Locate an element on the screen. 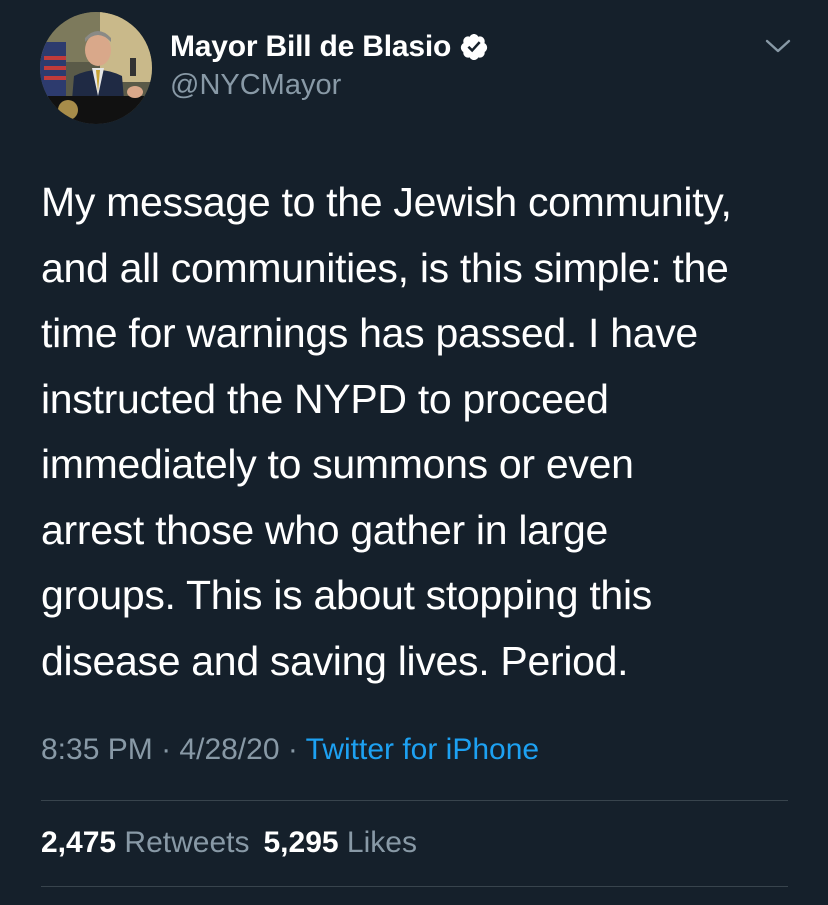 This screenshot has height=905, width=828. avatar is located at coordinates (96, 68).